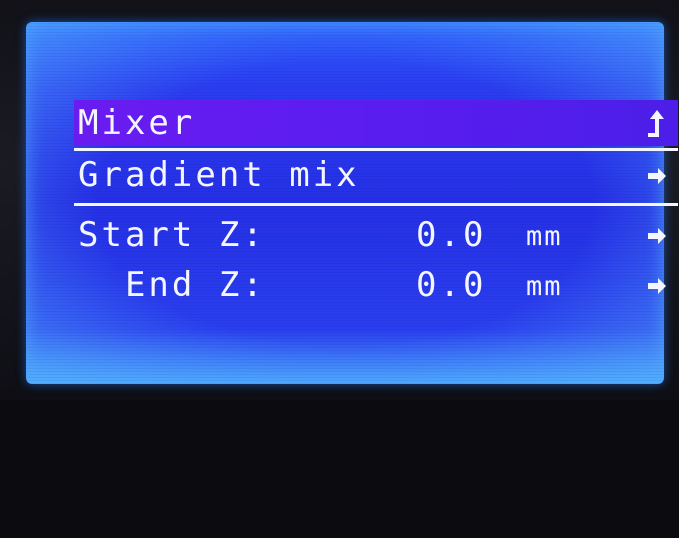  Describe the element at coordinates (544, 286) in the screenshot. I see `end-z-unit: mm` at that location.